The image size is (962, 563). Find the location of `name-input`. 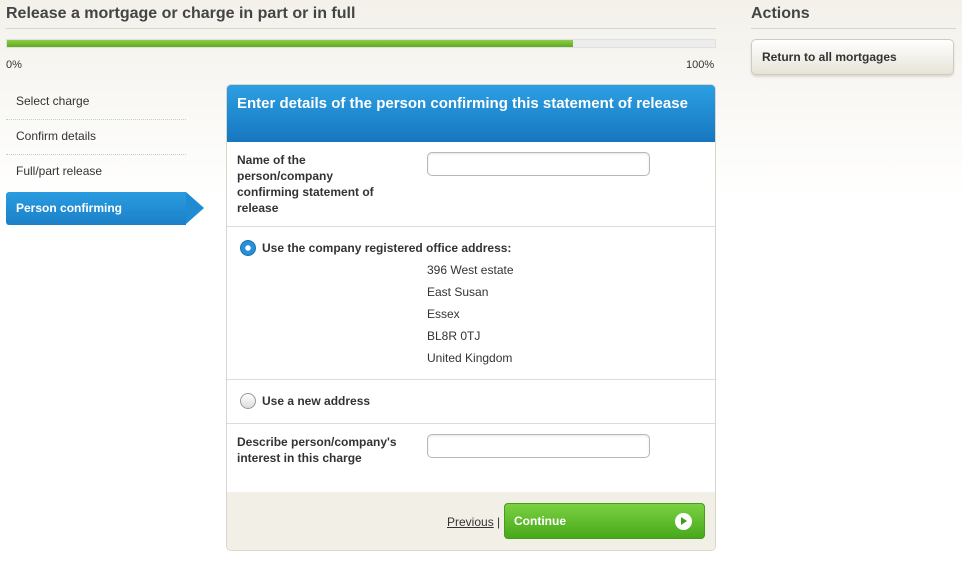

name-input is located at coordinates (538, 164).